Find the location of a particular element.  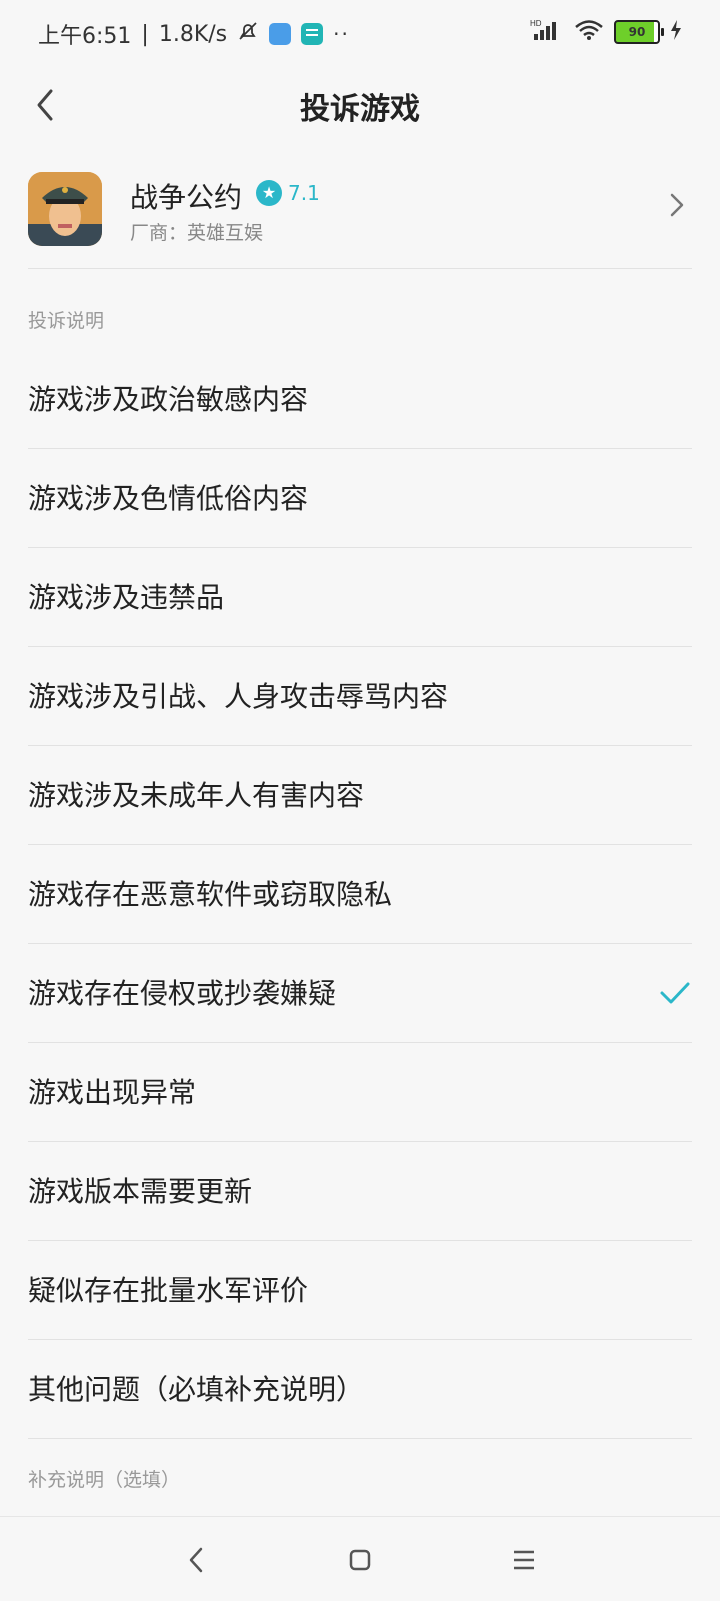

battery-icon: 90 is located at coordinates (639, 32).